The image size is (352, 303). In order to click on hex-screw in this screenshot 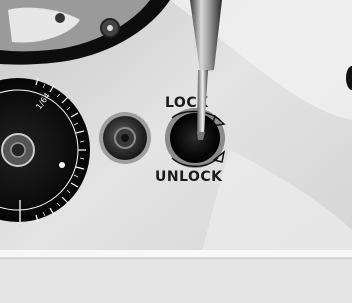, I will do `click(125, 138)`.